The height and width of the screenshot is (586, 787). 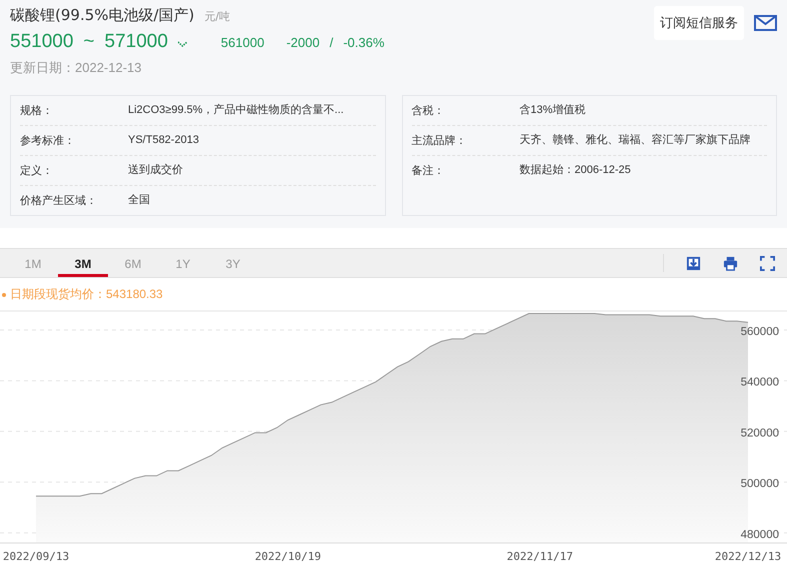 What do you see at coordinates (4, 294) in the screenshot?
I see `legend-dot-icon` at bounding box center [4, 294].